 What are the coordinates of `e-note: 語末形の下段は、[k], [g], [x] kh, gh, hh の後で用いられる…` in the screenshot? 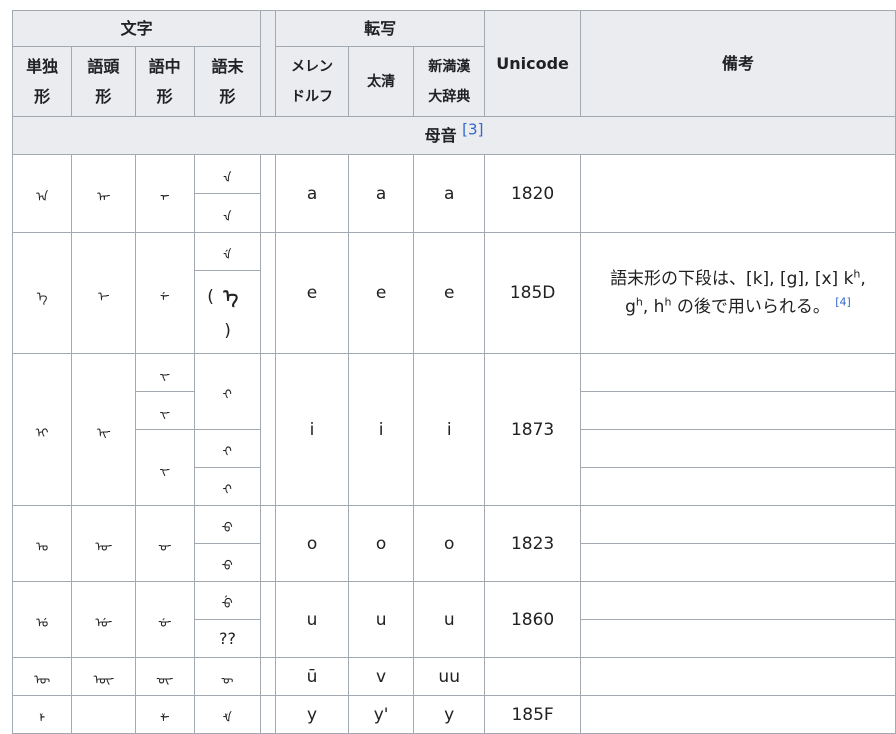 It's located at (737, 293).